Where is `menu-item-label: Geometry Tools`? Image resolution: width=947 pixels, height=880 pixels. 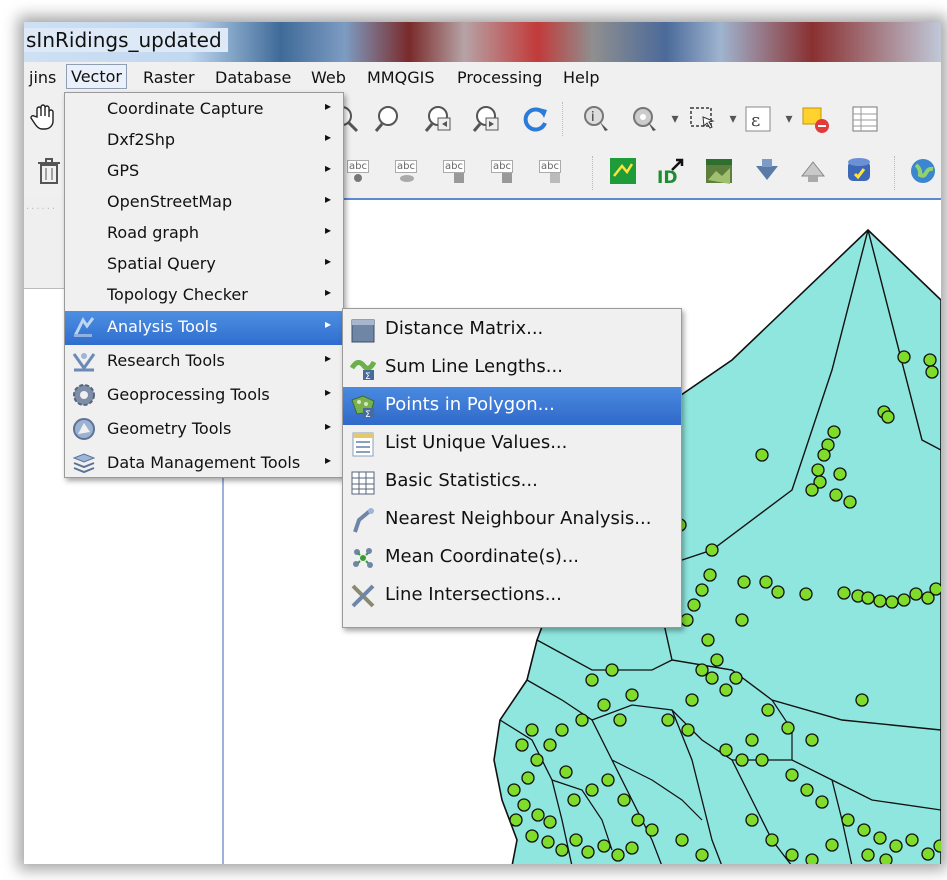 menu-item-label: Geometry Tools is located at coordinates (169, 428).